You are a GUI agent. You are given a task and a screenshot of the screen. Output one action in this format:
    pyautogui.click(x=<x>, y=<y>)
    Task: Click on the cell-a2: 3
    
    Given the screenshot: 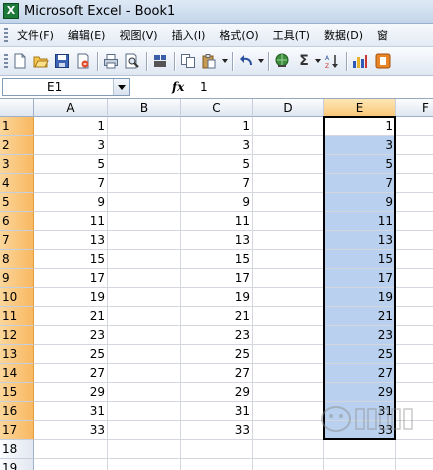 What is the action you would take?
    pyautogui.click(x=71, y=145)
    